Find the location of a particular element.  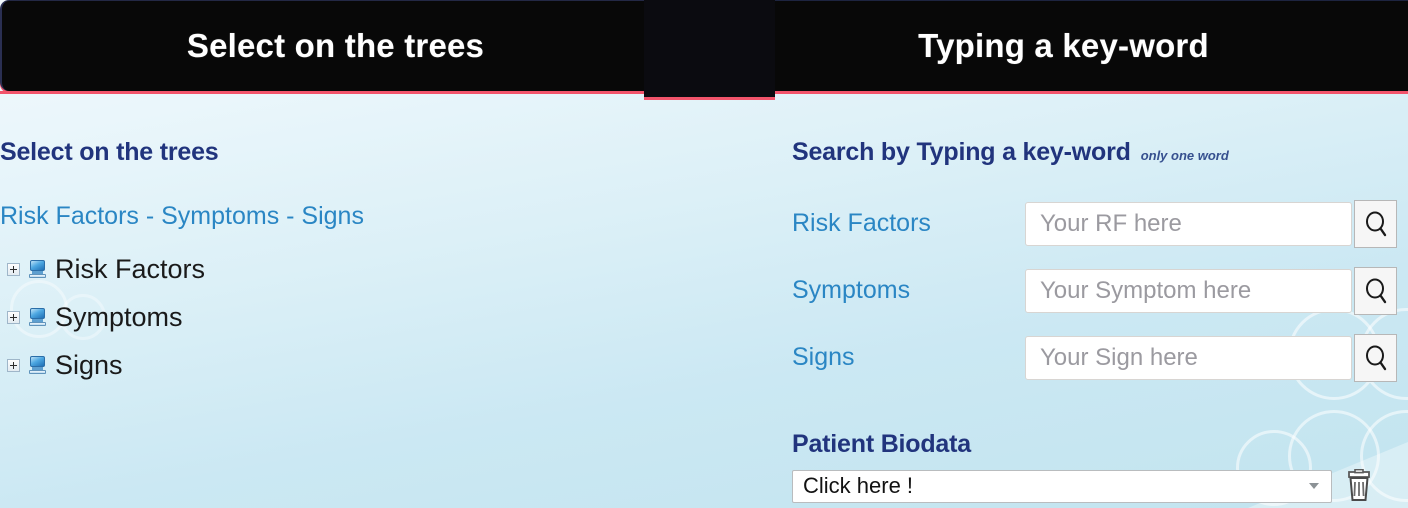

search-row-signs: Signs is located at coordinates (1100, 357).